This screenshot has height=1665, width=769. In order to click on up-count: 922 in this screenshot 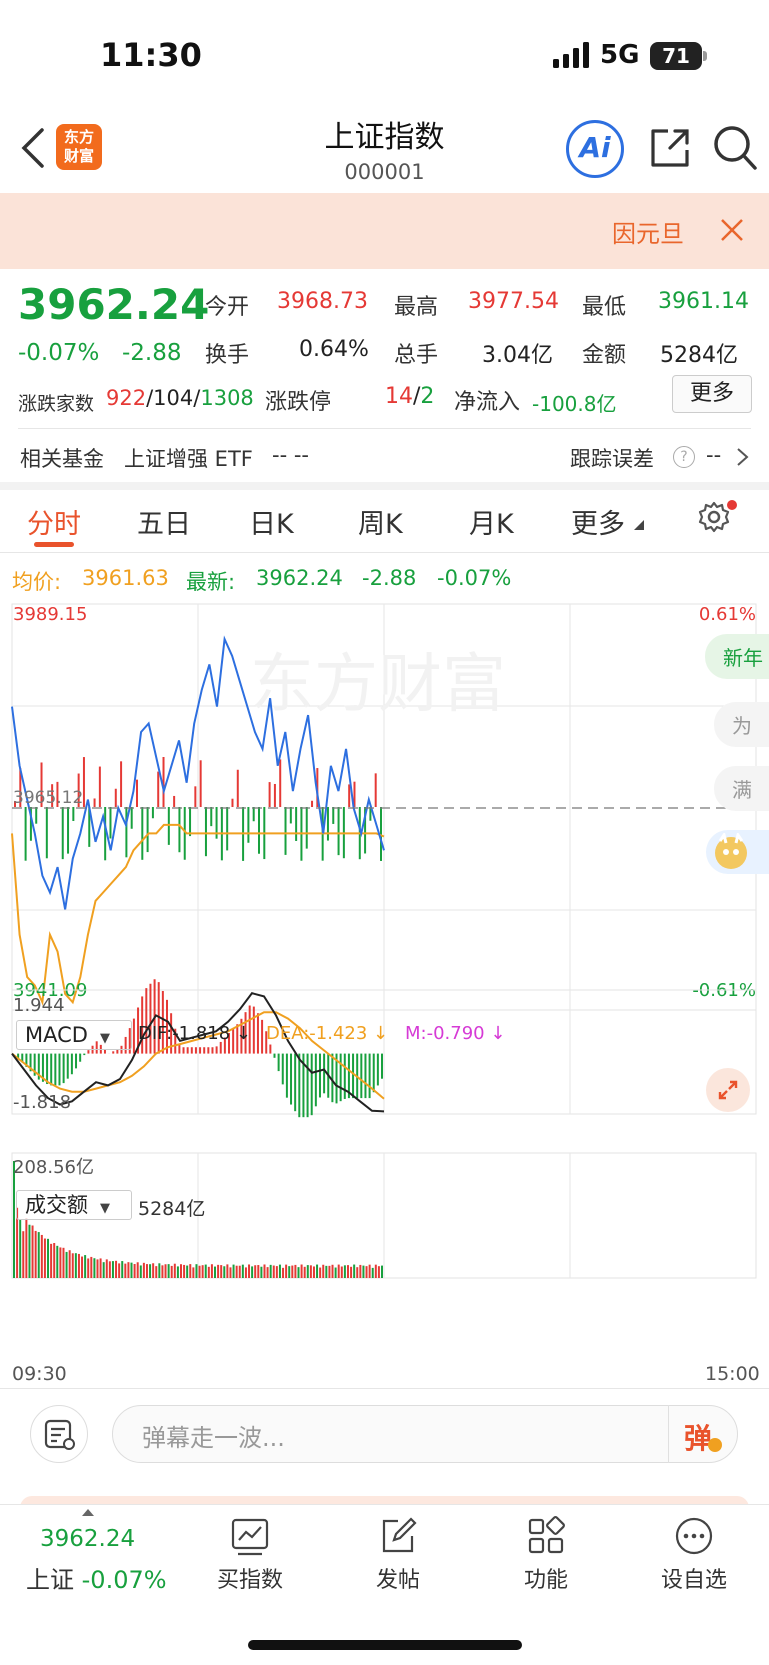, I will do `click(126, 398)`.